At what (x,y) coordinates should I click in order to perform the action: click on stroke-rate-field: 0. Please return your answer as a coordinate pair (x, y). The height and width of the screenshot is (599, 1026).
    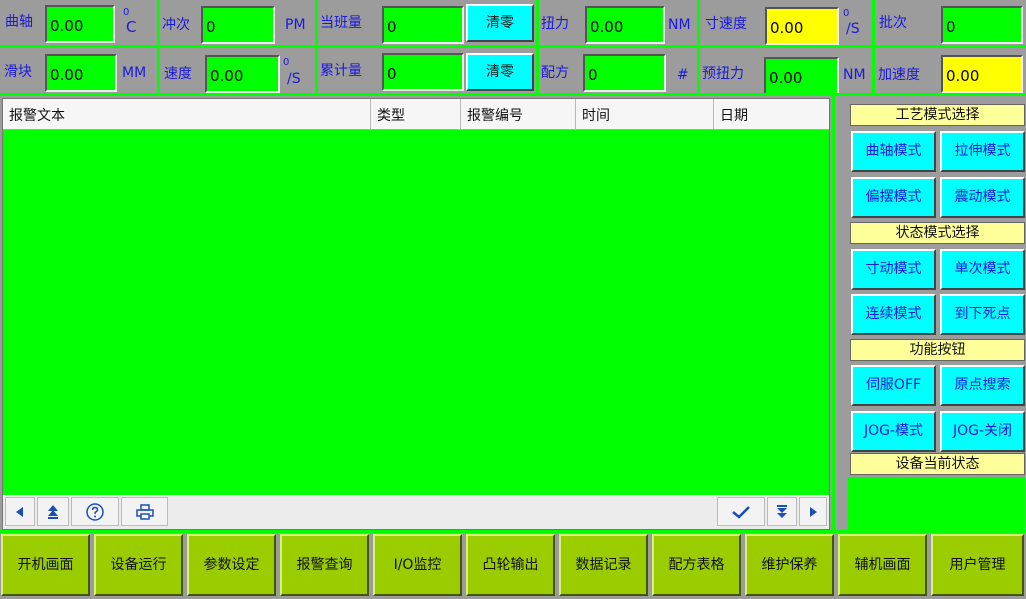
    Looking at the image, I should click on (238, 25).